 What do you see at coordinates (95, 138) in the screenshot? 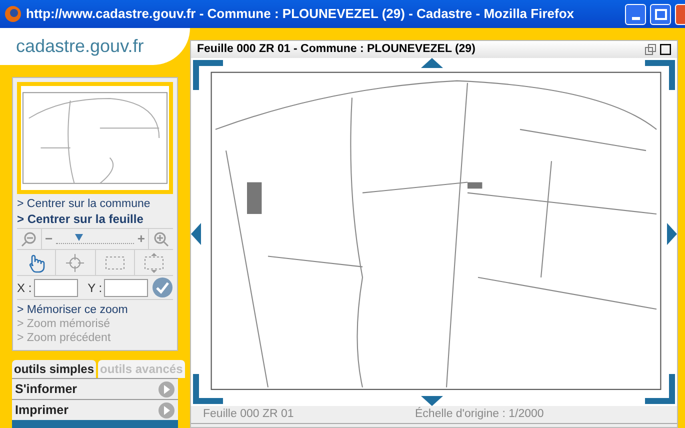
I see `overview-map` at bounding box center [95, 138].